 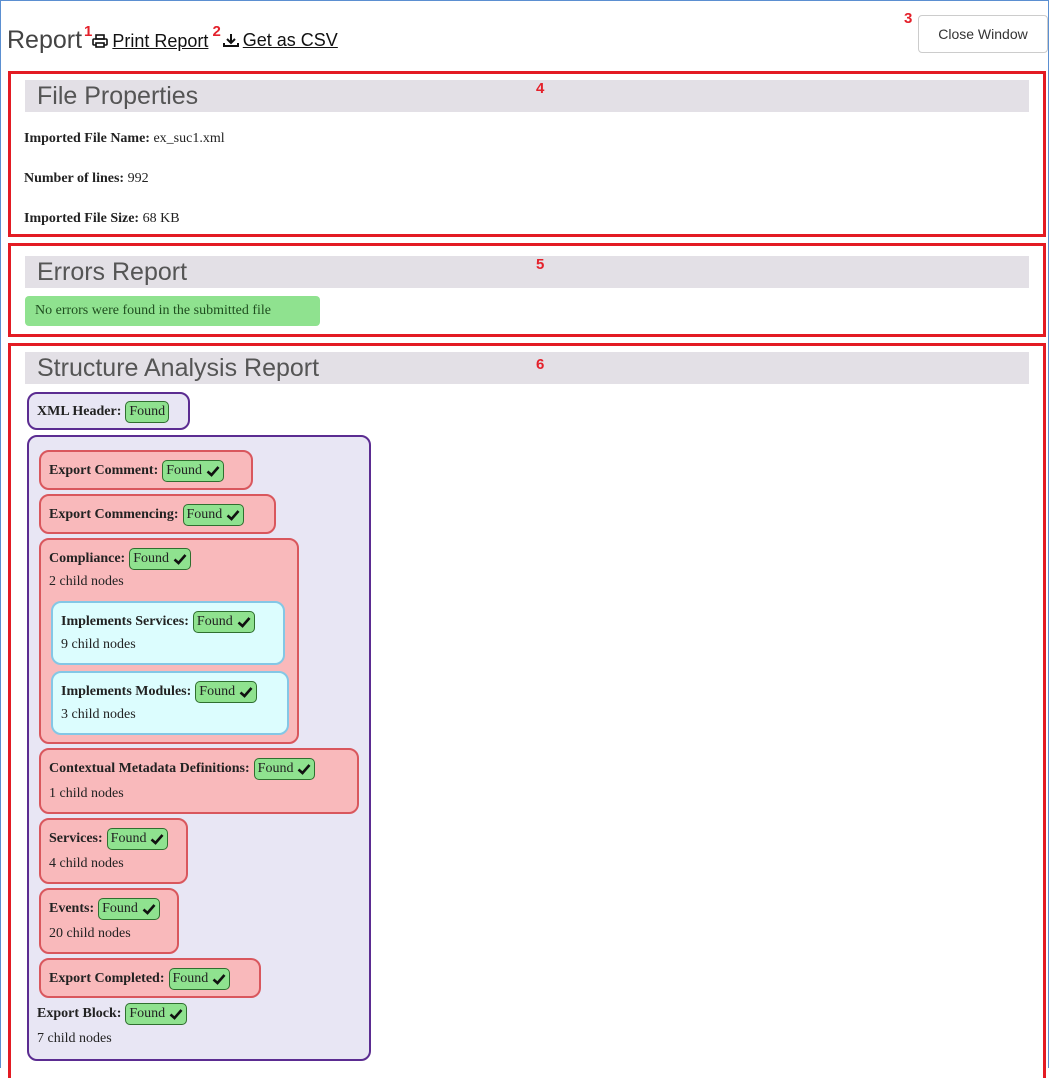 I want to click on tree-node-implements-modules: Implements Modules: Found 3 child nodes, so click(x=170, y=703).